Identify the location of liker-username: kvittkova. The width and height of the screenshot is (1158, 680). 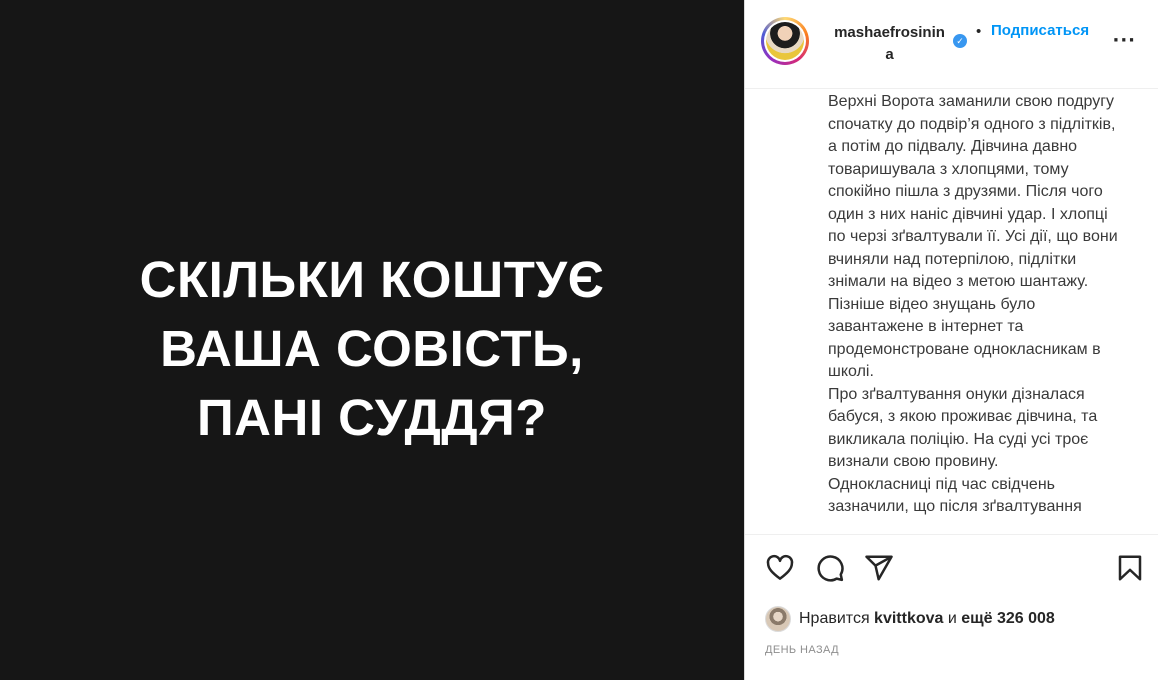
(908, 618).